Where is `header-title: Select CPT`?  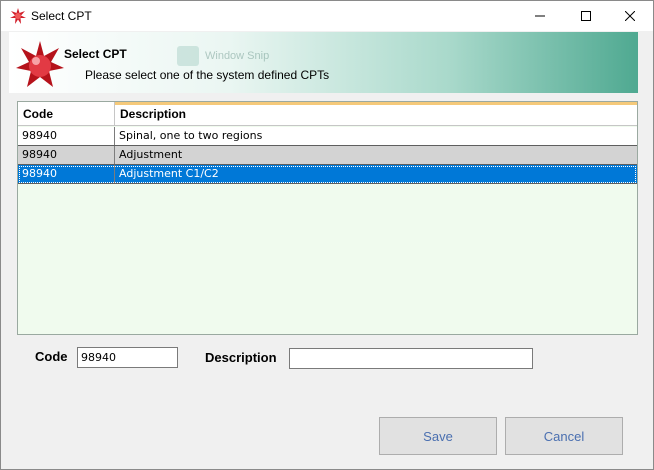 header-title: Select CPT is located at coordinates (95, 54).